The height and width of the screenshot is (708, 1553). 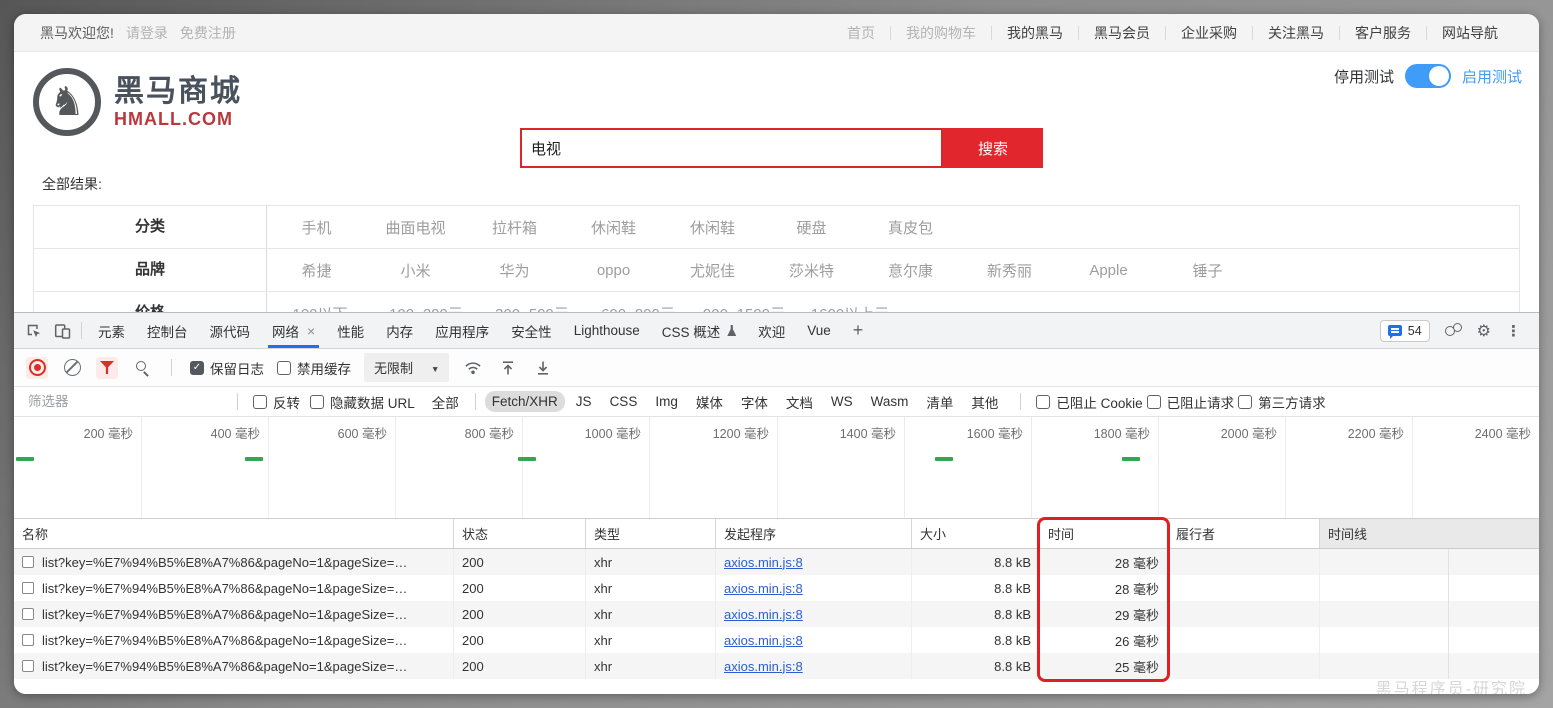 I want to click on search-button: 搜索, so click(x=993, y=148).